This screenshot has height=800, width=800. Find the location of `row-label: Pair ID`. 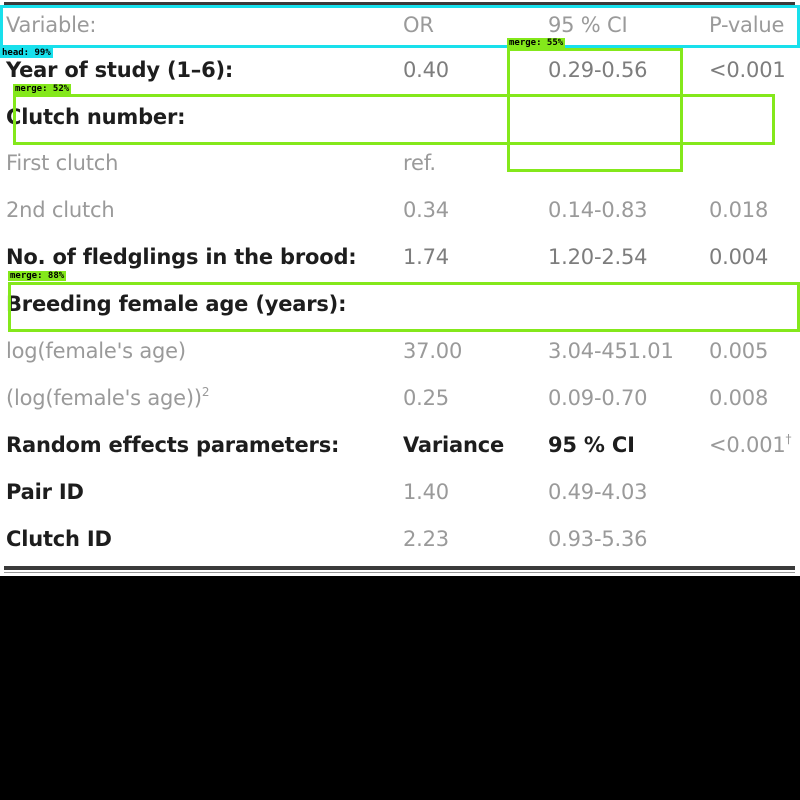

row-label: Pair ID is located at coordinates (45, 492).